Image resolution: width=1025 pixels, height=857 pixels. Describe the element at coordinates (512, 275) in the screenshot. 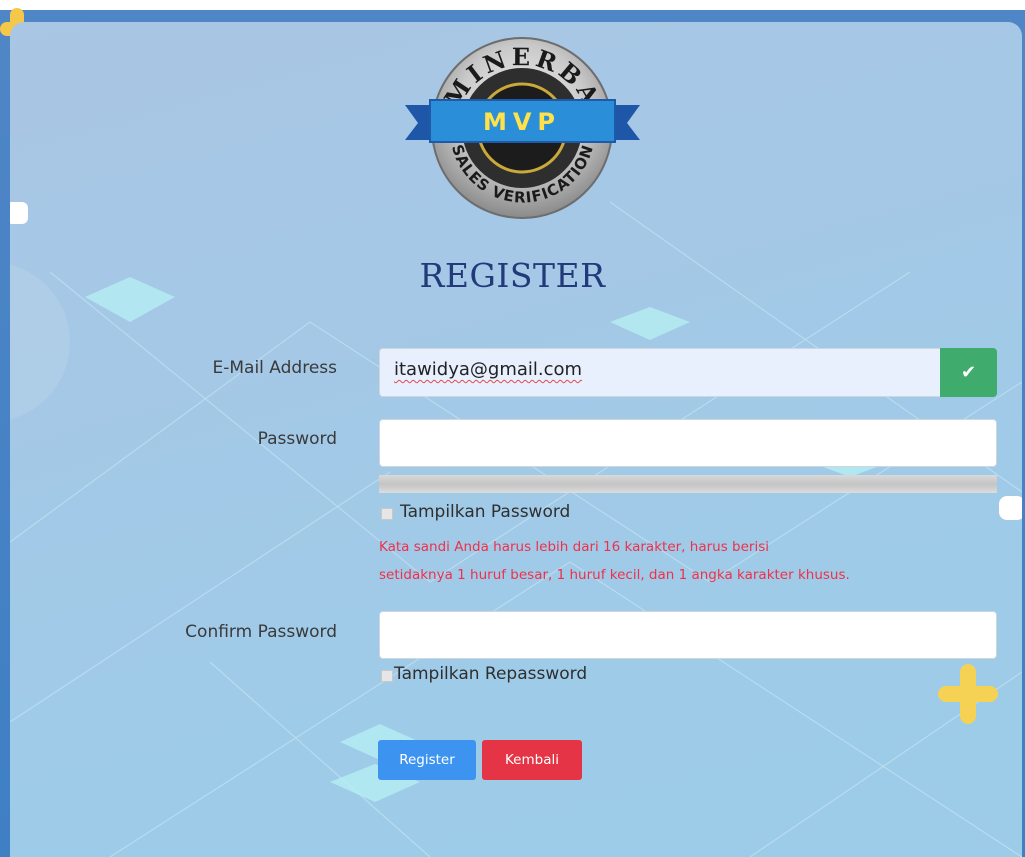

I see `page-title: REGISTER` at that location.